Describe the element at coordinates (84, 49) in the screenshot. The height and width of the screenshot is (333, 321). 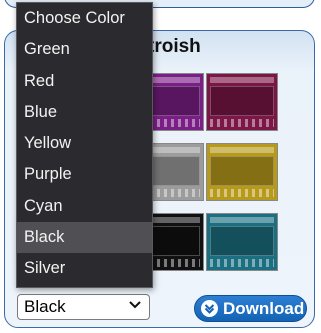
I see `dropdown-option: Green` at that location.